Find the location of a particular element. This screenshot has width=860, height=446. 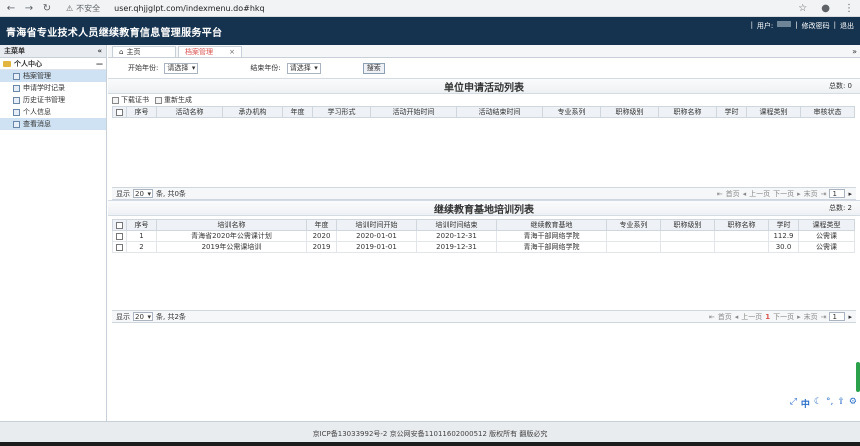

column-header: 培训时间结束 is located at coordinates (456, 225).